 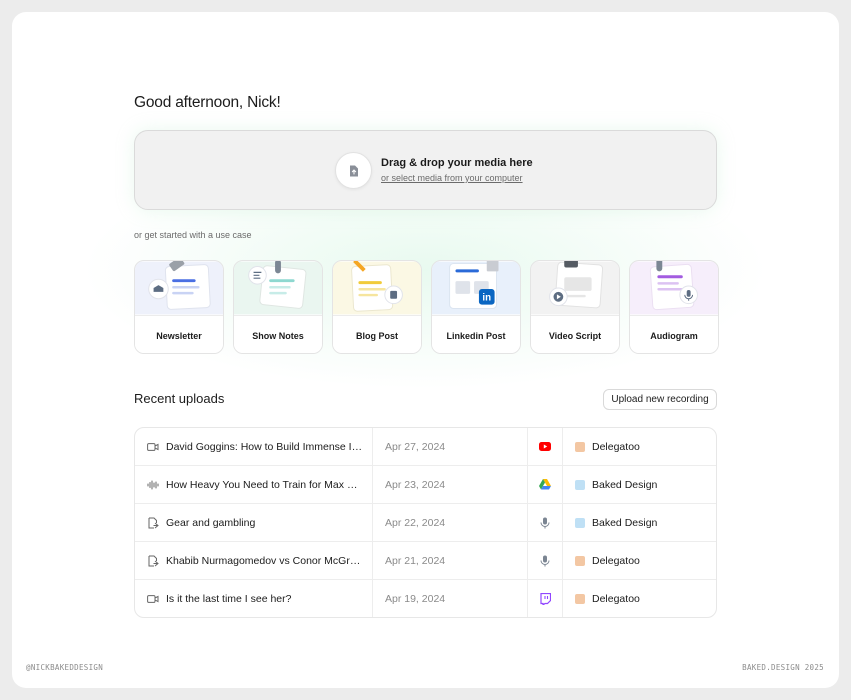 I want to click on use-case-newsletter: Newsletter, so click(x=179, y=307).